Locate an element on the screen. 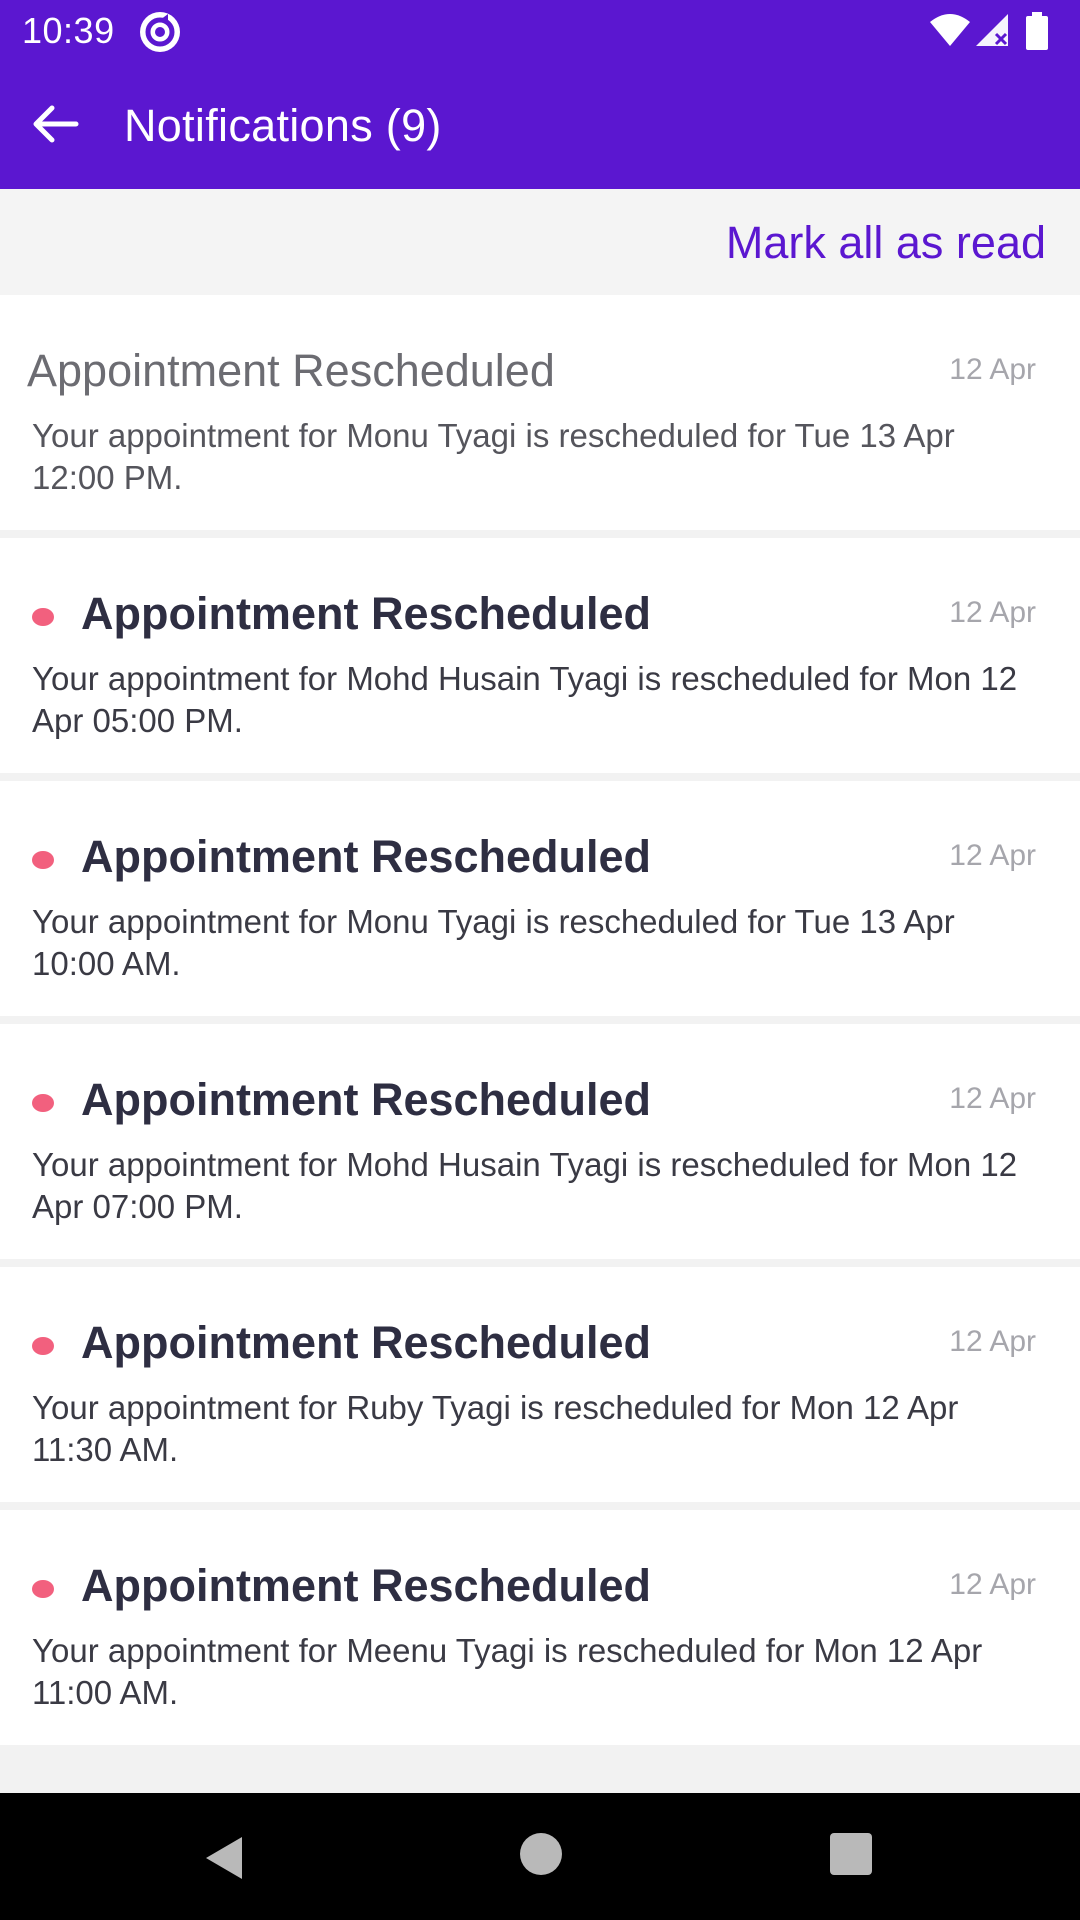  status-bar: 10:39 is located at coordinates (540, 32).